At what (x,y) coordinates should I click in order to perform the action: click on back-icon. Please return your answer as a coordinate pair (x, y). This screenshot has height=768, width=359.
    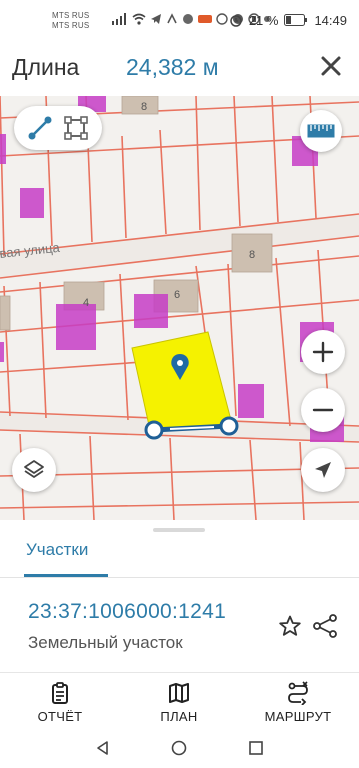
    Looking at the image, I should click on (103, 748).